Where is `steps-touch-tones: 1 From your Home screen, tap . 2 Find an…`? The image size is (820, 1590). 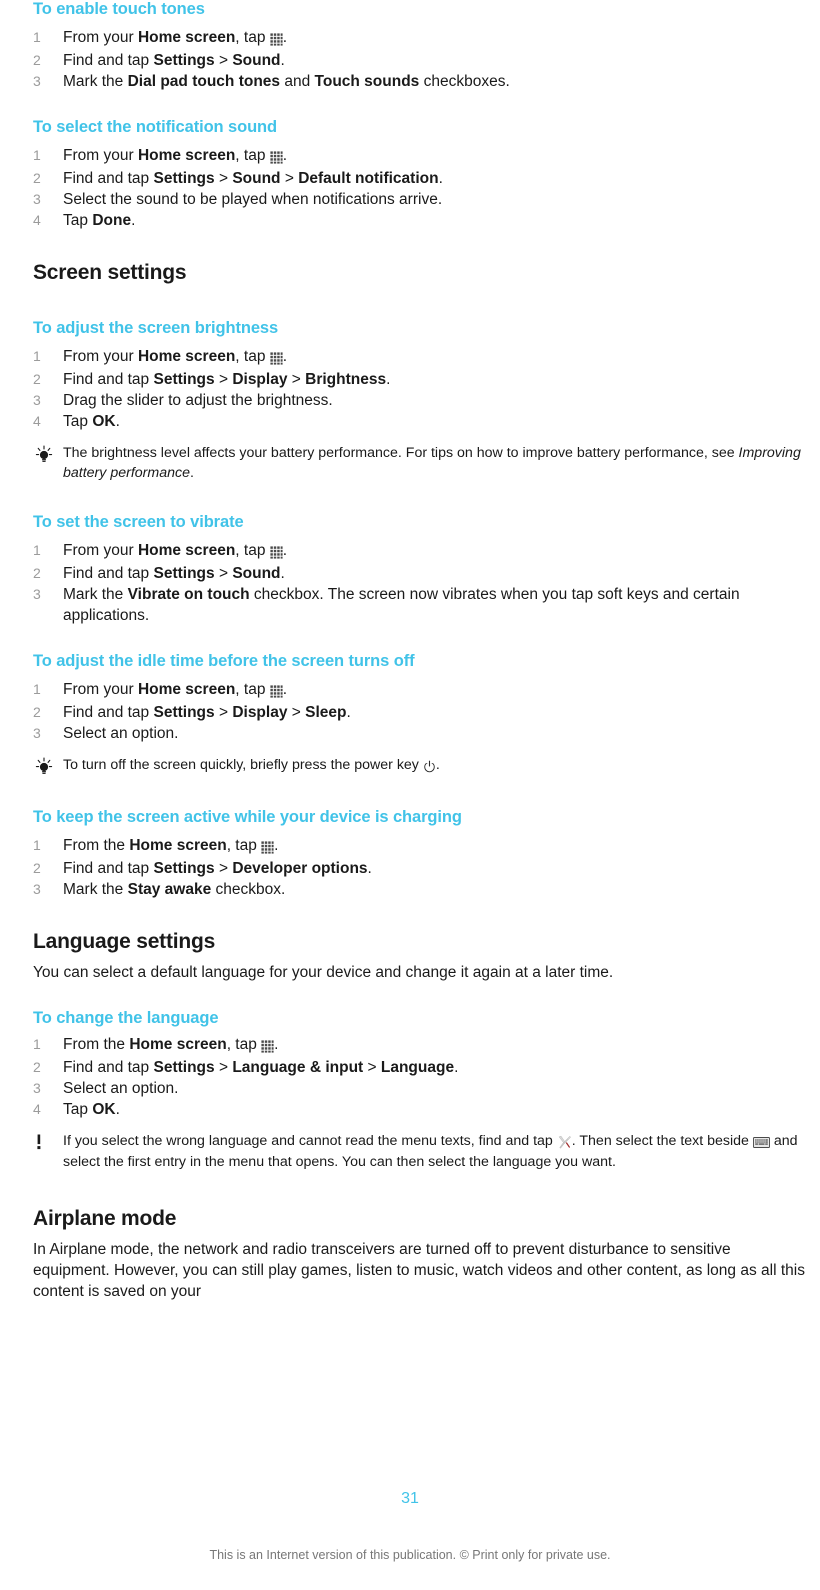 steps-touch-tones: 1 From your Home screen, tap . 2 Find an… is located at coordinates (421, 59).